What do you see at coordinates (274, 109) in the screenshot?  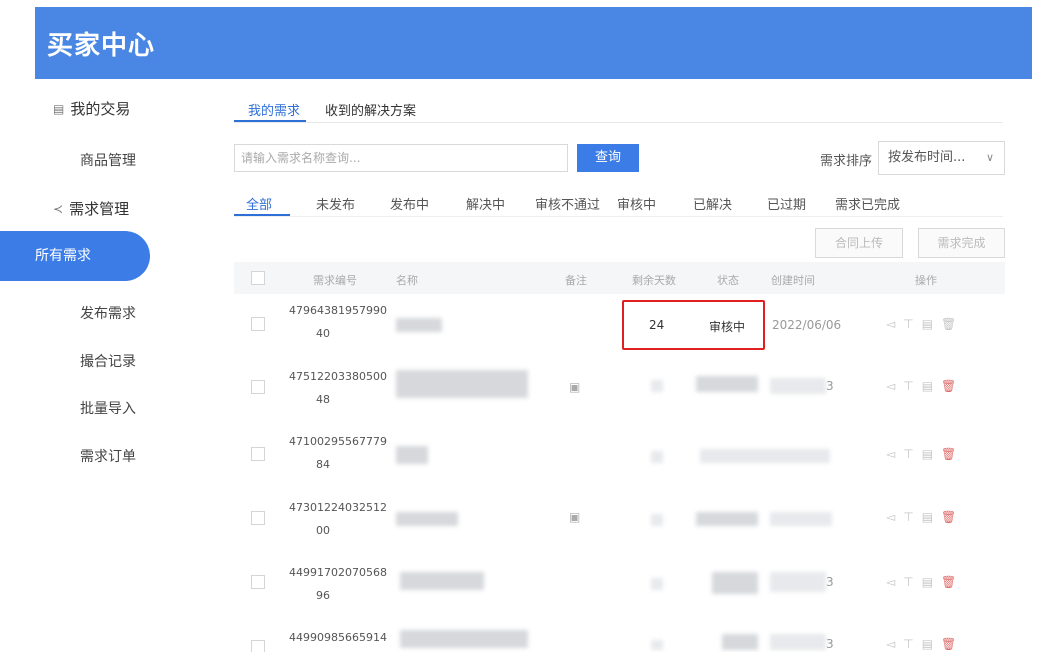 I see `tab-my-demands: 我的需求` at bounding box center [274, 109].